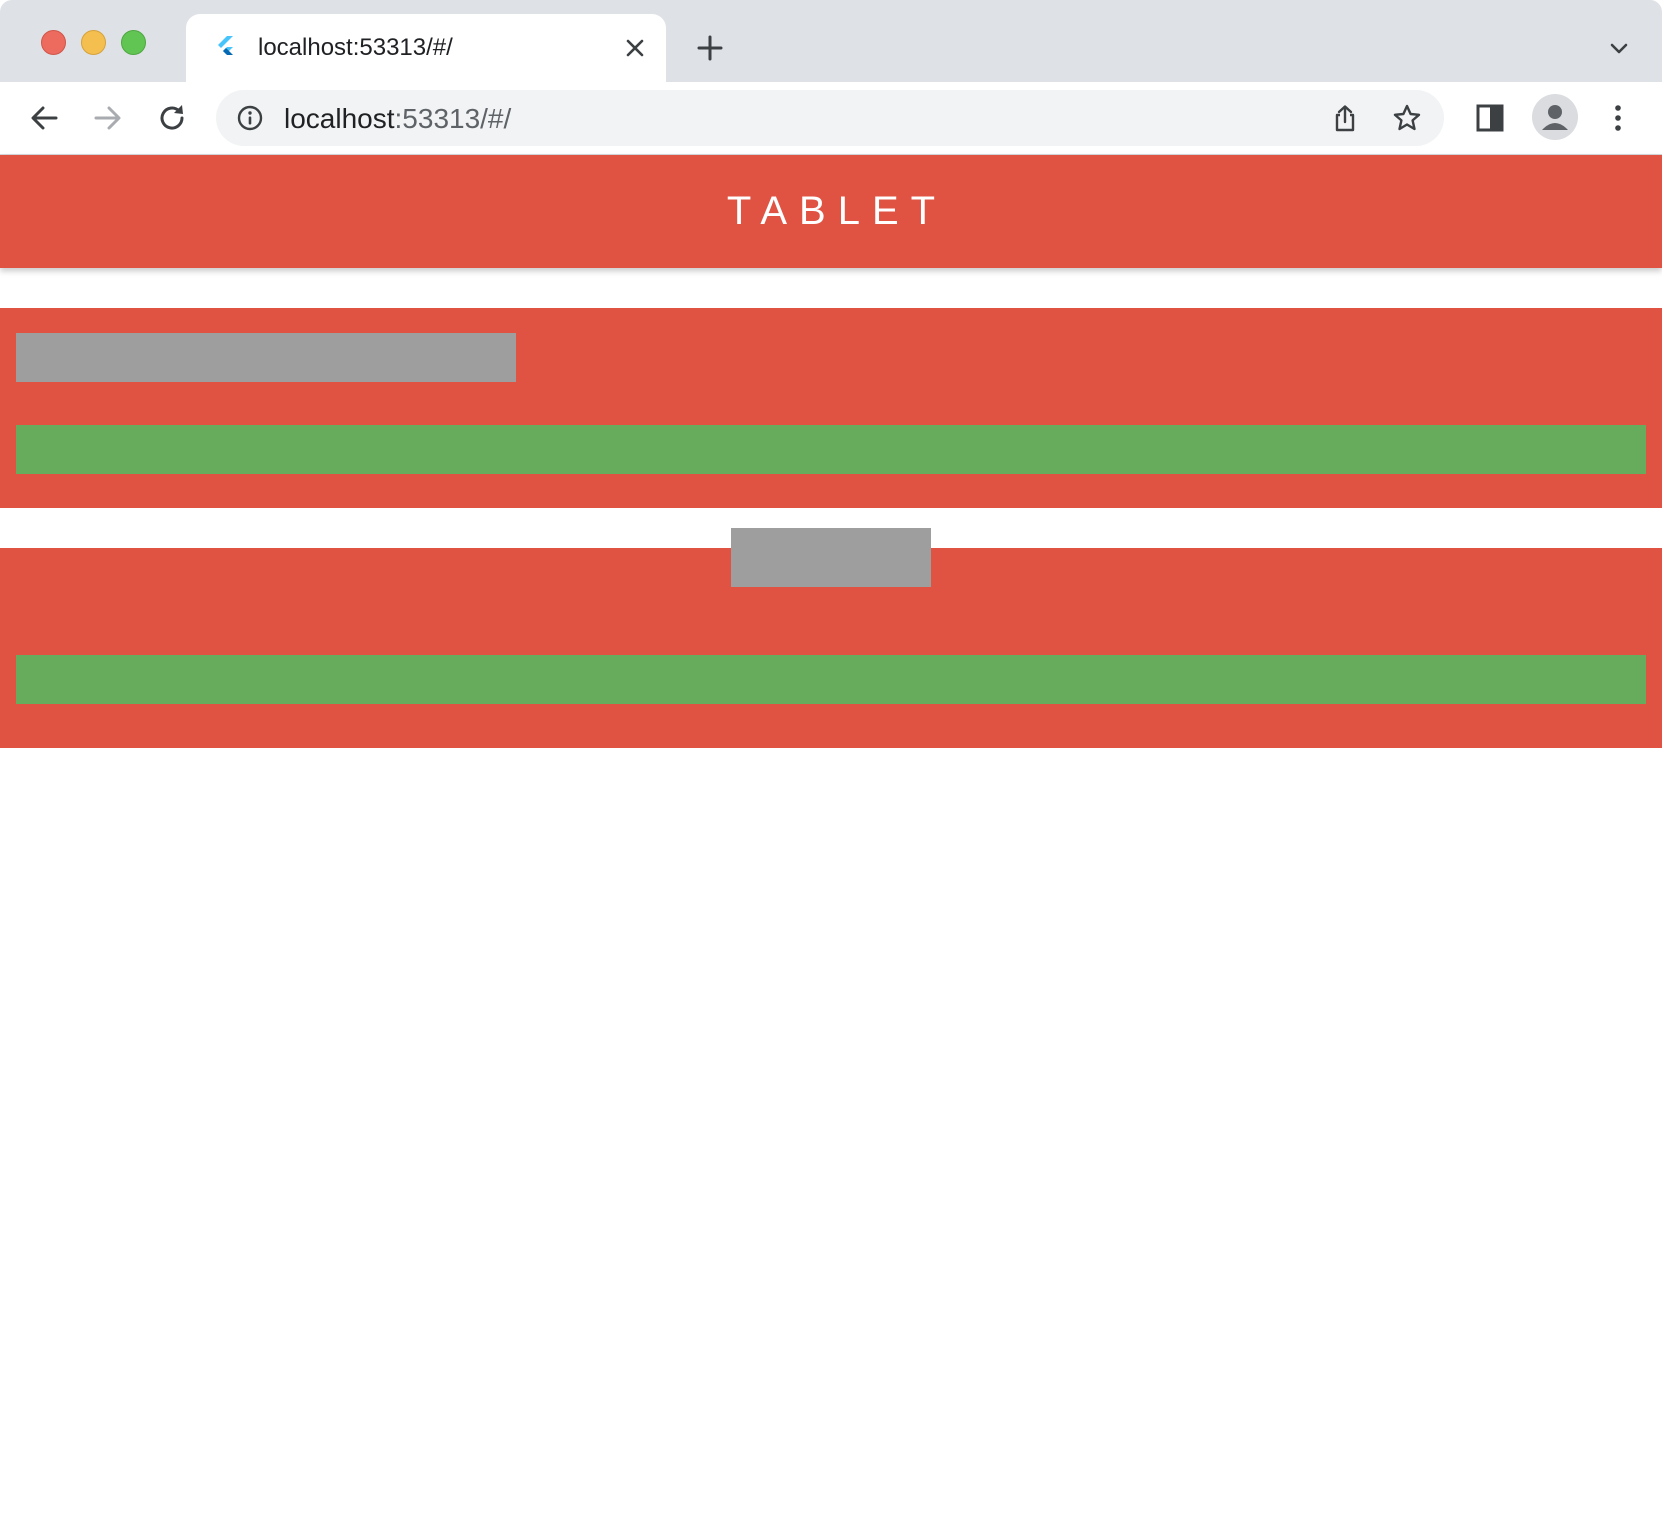  What do you see at coordinates (1619, 48) in the screenshot?
I see `chevron-down-icon` at bounding box center [1619, 48].